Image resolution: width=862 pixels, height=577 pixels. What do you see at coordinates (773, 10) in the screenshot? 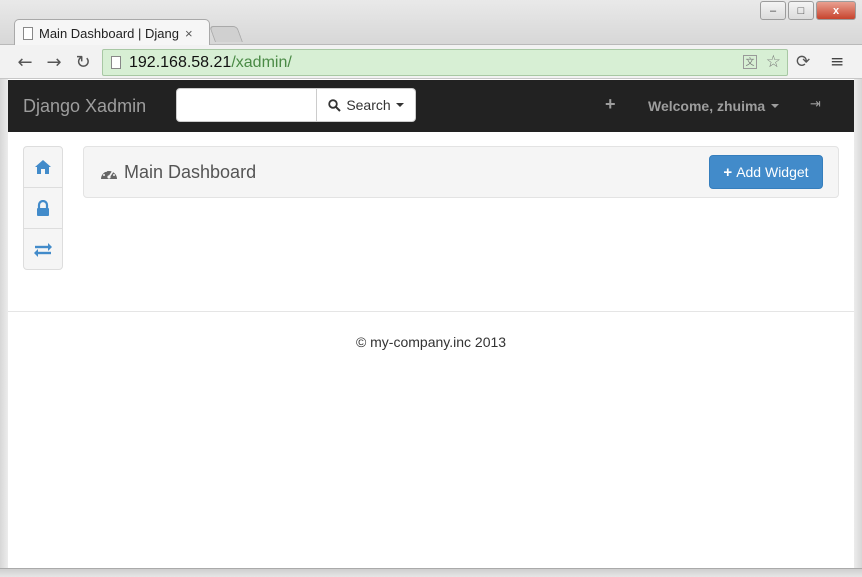
I see `minimize-button: –` at bounding box center [773, 10].